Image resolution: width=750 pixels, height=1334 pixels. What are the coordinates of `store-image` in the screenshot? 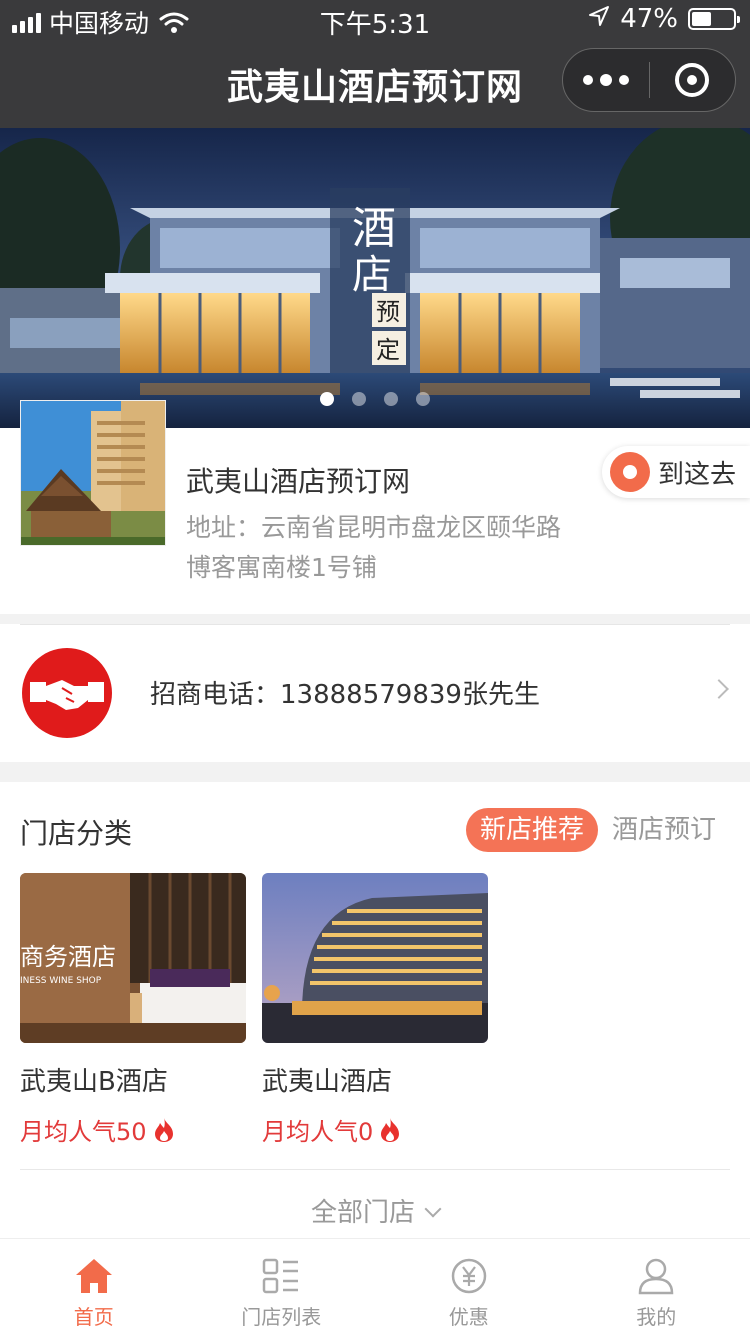 It's located at (375, 958).